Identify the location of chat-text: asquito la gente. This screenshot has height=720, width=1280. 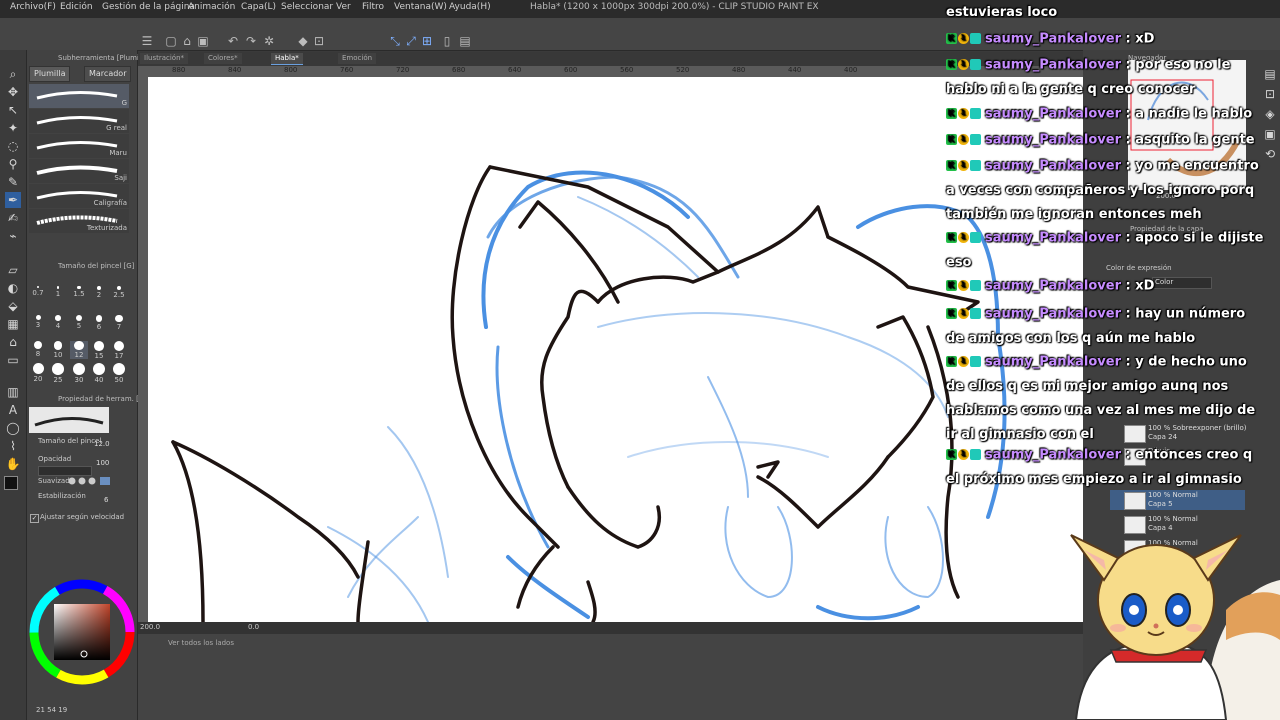
(1195, 140).